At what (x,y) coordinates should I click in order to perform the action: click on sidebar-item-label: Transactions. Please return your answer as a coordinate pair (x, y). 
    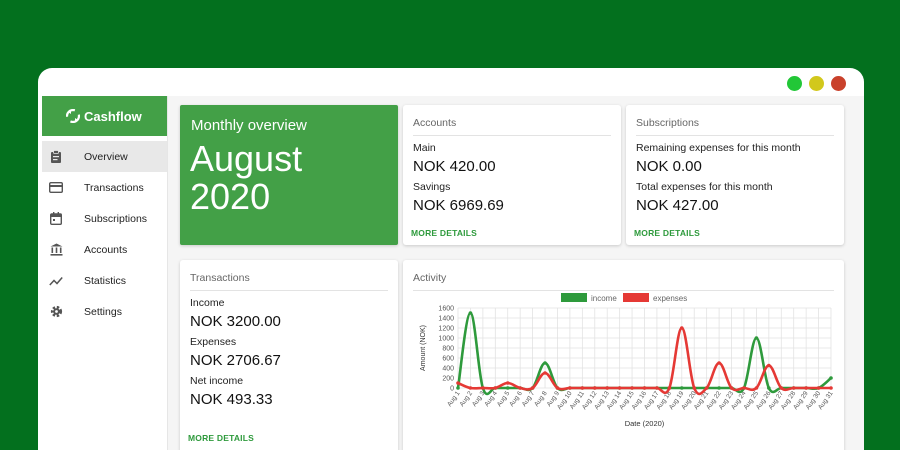
    Looking at the image, I should click on (114, 187).